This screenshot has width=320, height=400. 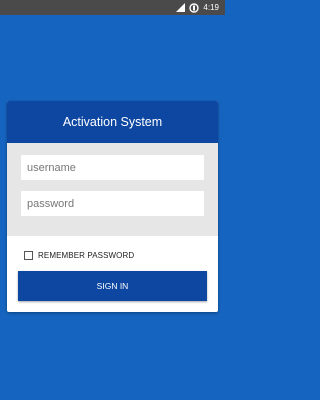 I want to click on card-header: Activation System, so click(x=112, y=122).